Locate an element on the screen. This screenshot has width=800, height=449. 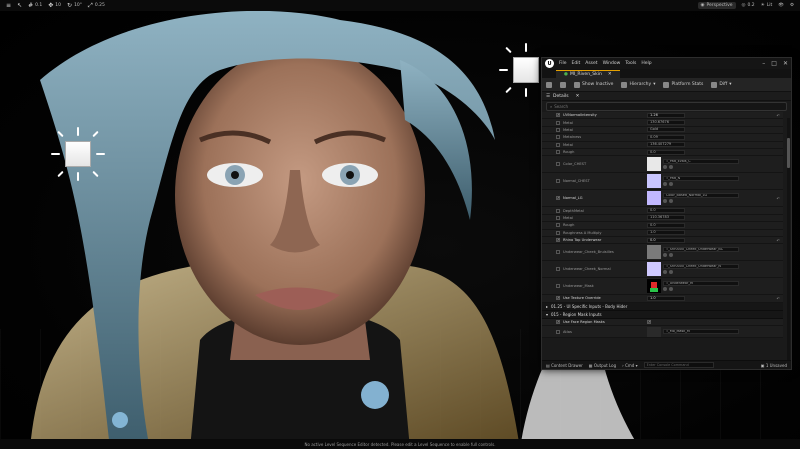
viewport-menu-button: ≡ is located at coordinates (8, 5).